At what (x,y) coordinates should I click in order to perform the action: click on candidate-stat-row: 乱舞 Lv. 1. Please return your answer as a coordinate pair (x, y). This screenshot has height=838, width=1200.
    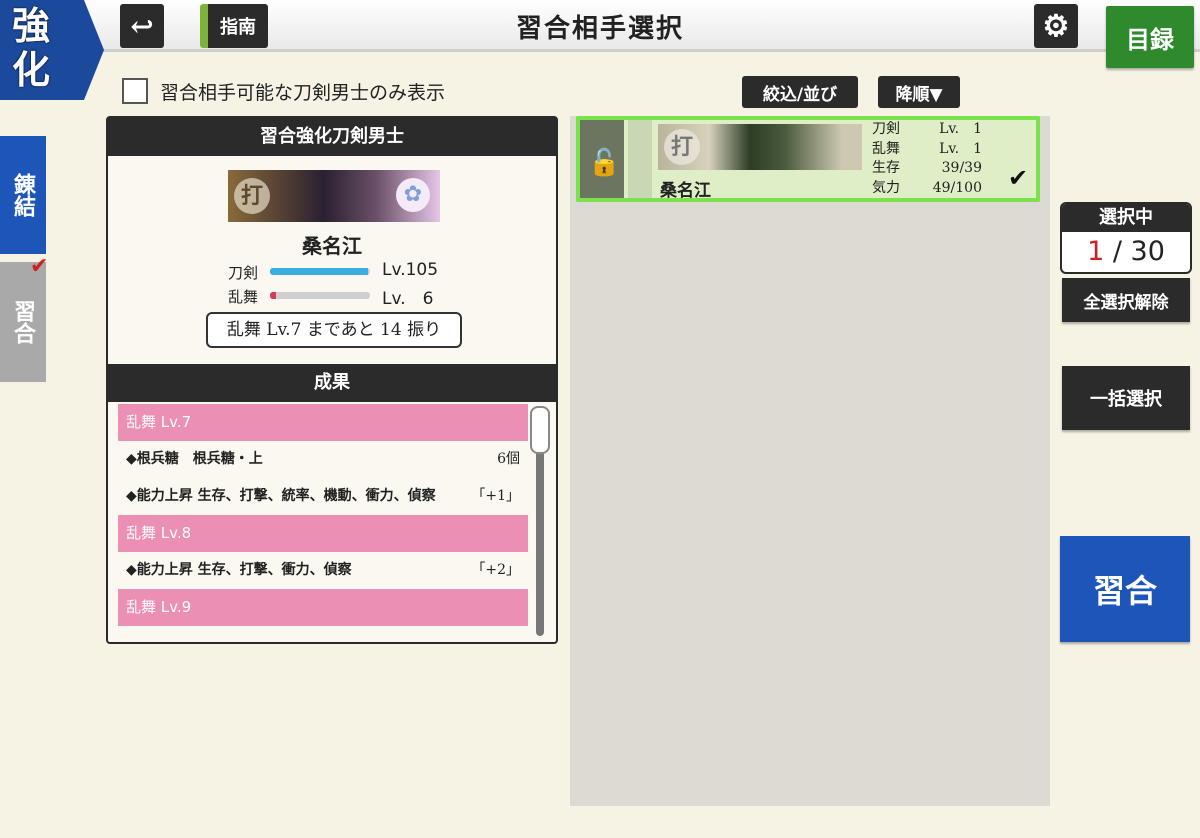
    Looking at the image, I should click on (927, 150).